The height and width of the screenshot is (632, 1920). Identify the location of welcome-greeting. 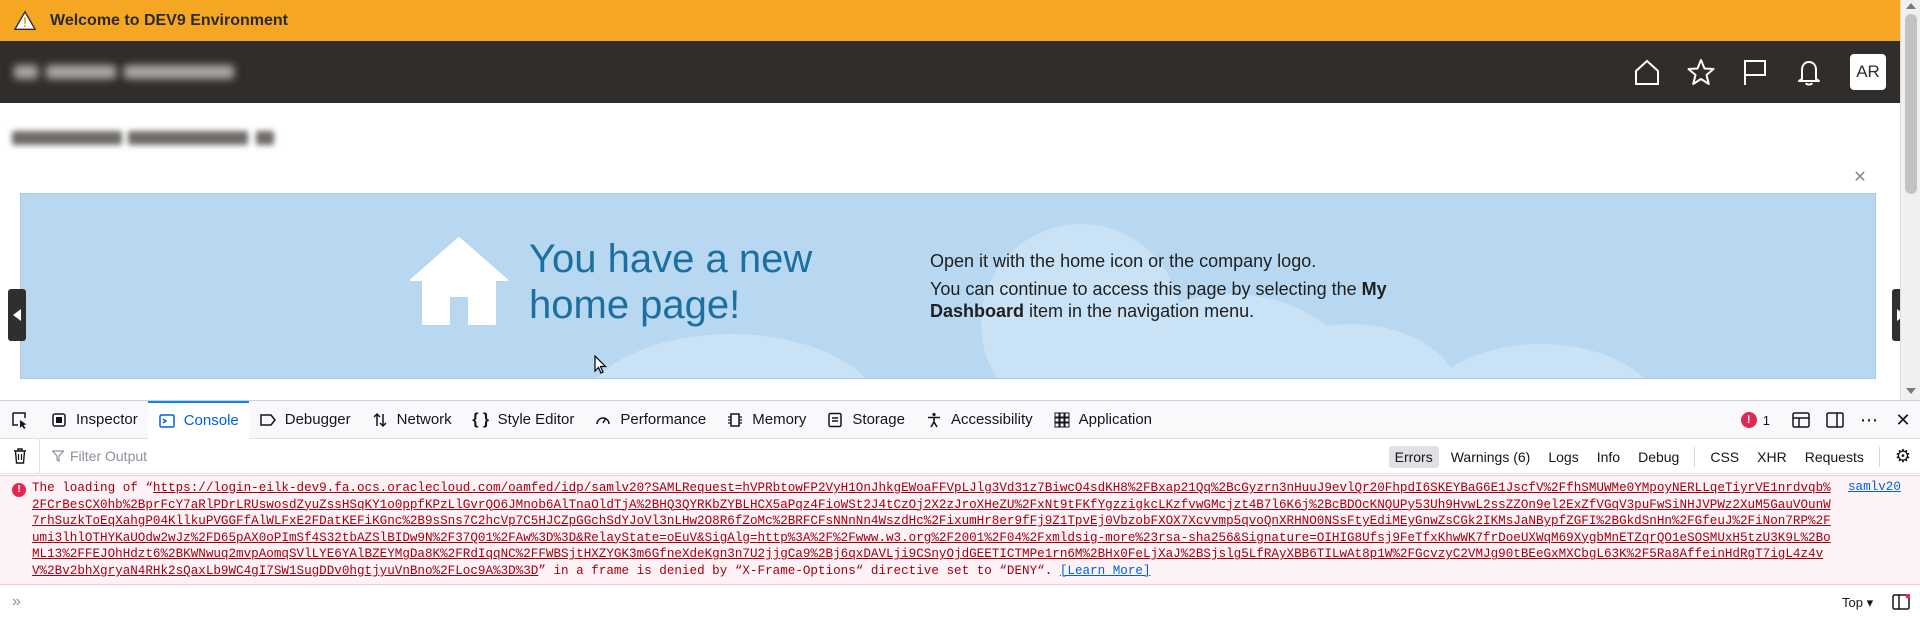
(162, 139).